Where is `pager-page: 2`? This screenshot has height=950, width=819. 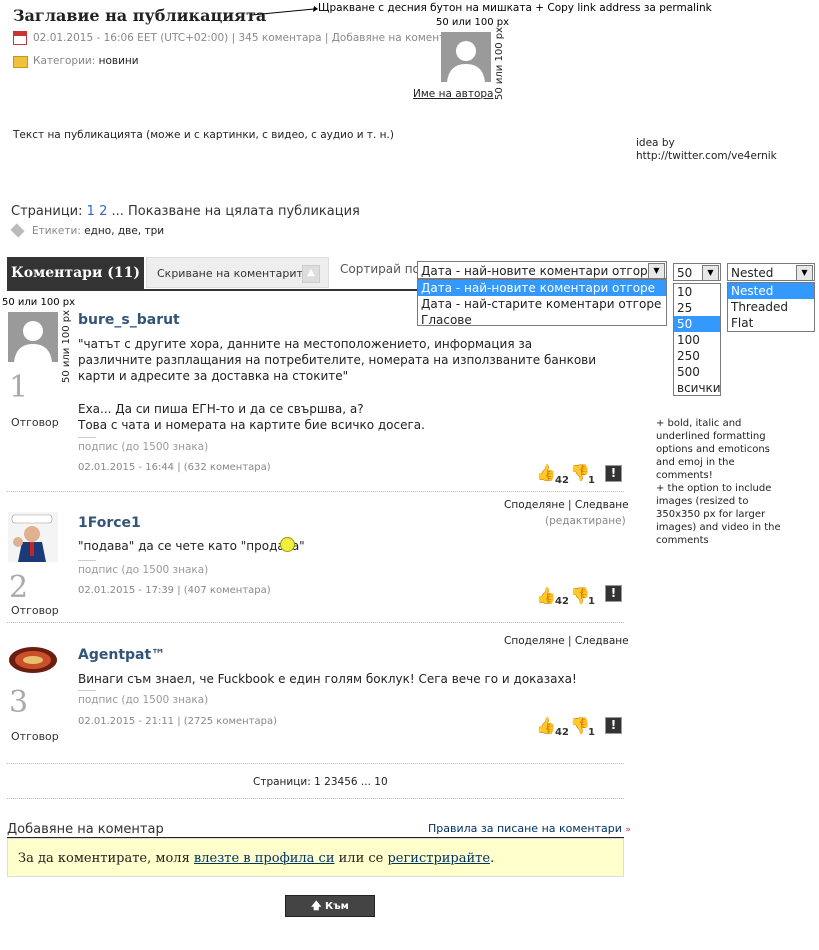 pager-page: 2 is located at coordinates (327, 782).